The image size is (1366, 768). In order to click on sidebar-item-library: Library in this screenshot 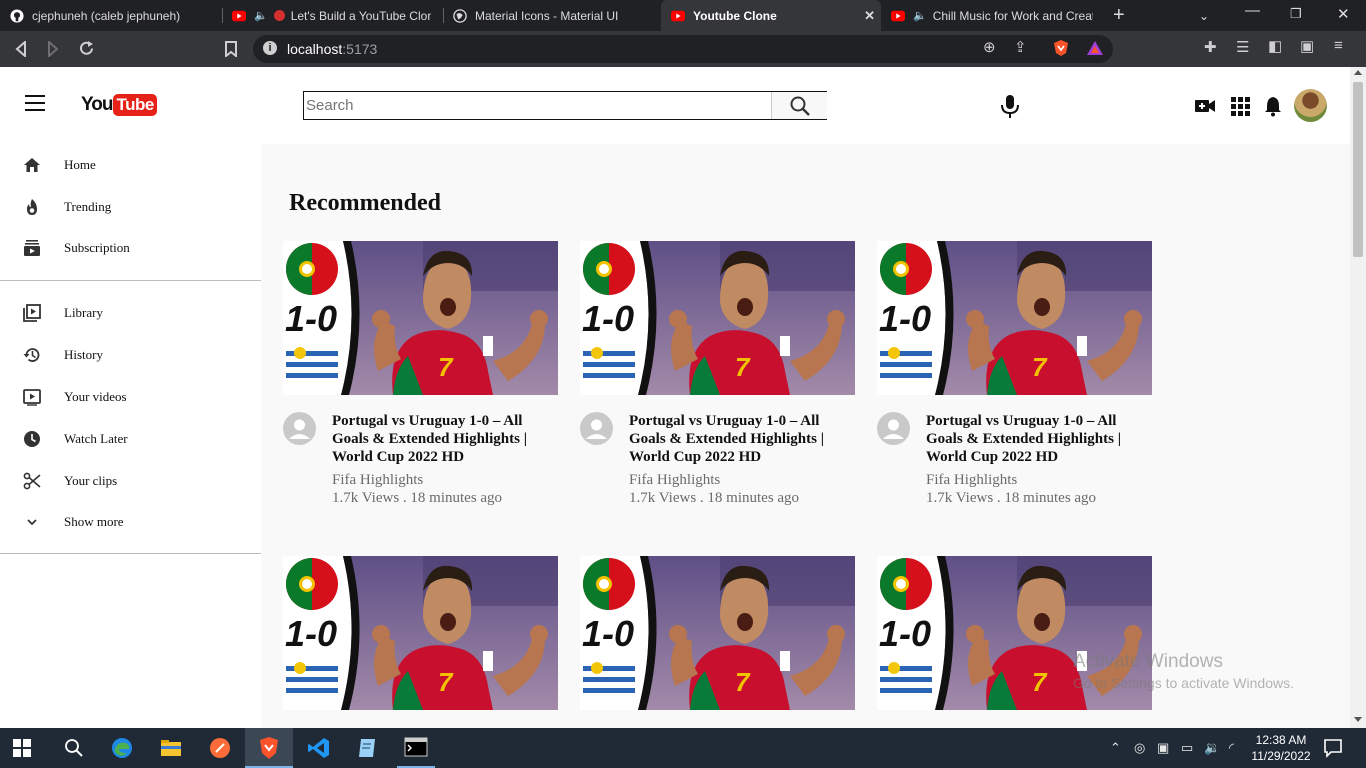, I will do `click(130, 312)`.